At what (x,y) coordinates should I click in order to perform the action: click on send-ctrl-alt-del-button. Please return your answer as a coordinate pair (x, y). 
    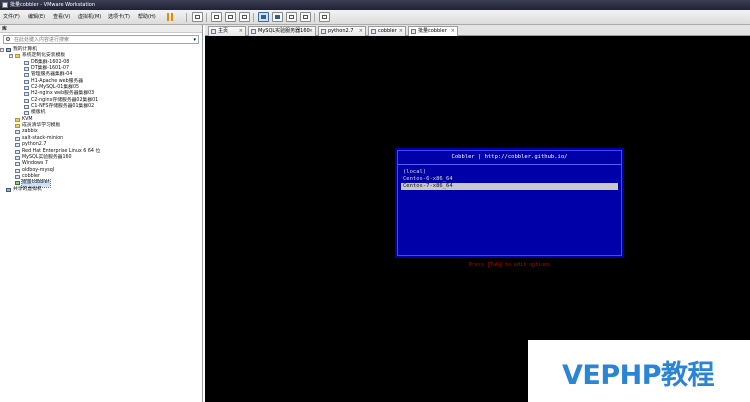
    Looking at the image, I should click on (197, 17).